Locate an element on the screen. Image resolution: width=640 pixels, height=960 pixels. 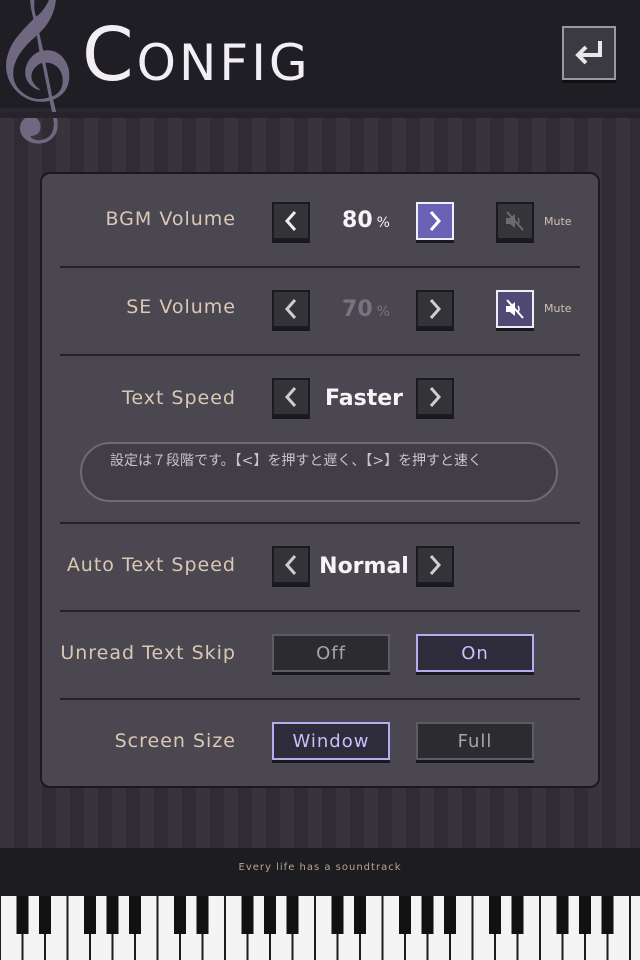
se-mute-button is located at coordinates (515, 309).